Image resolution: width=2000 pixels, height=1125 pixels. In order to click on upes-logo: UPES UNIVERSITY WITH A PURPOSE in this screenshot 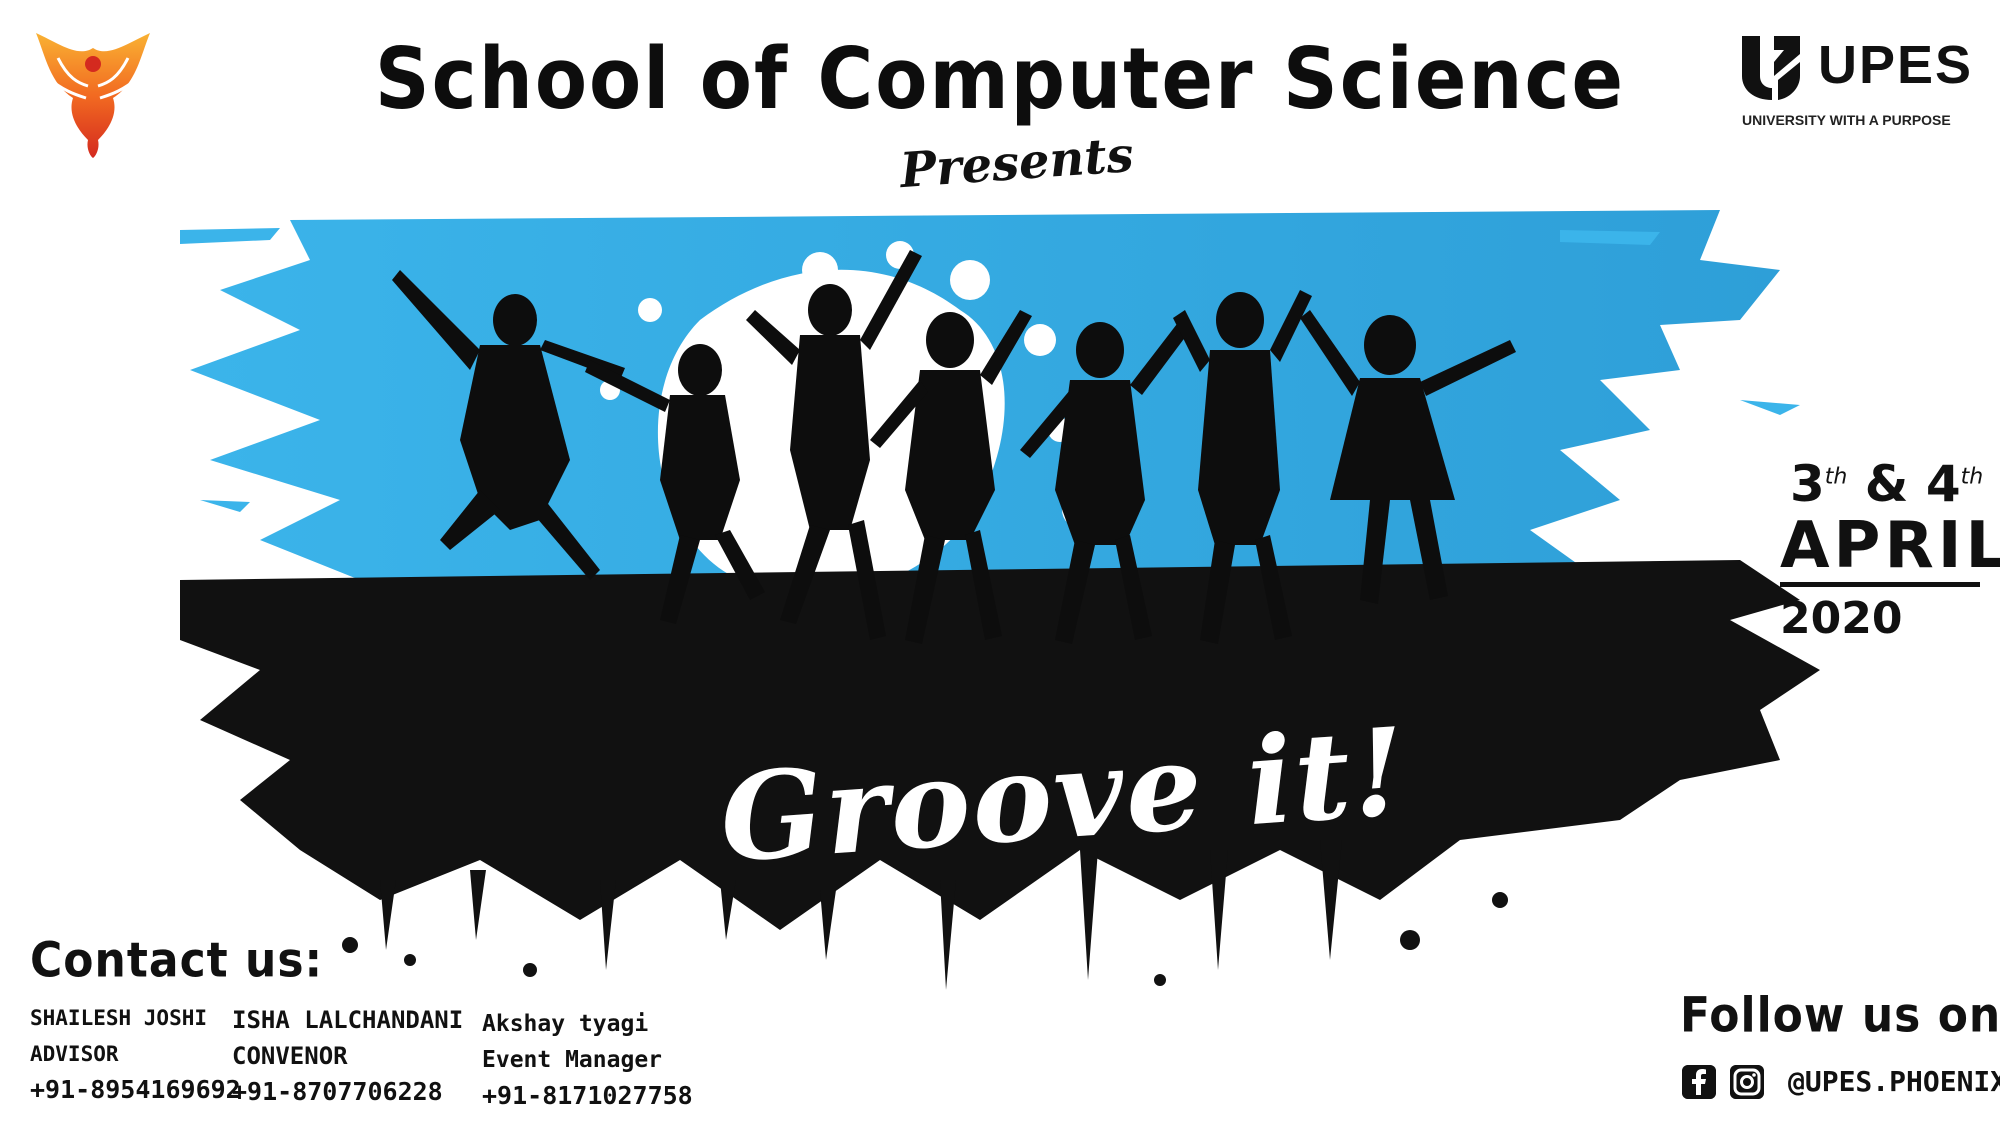, I will do `click(1860, 82)`.